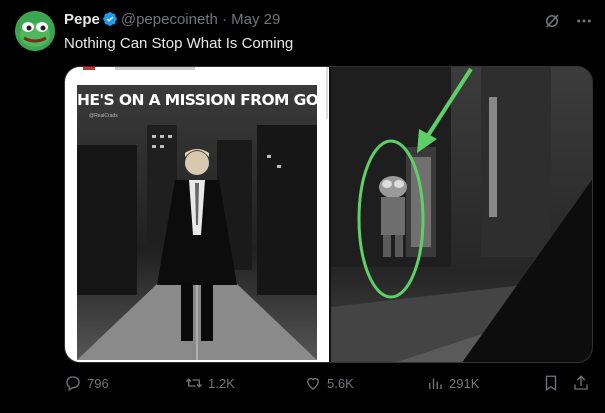  Describe the element at coordinates (103, 116) in the screenshot. I see `poster-handle: @RealCrads` at that location.